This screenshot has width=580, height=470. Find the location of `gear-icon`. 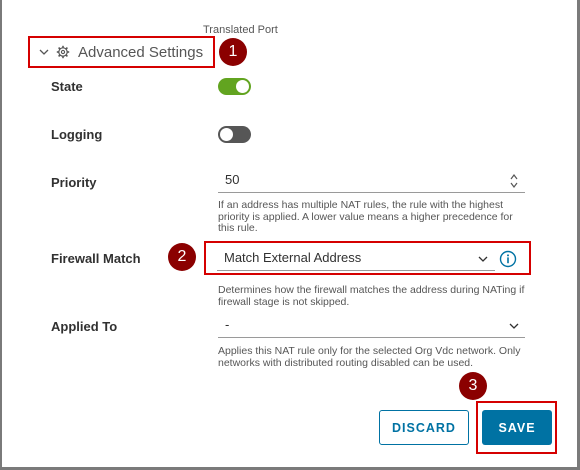

gear-icon is located at coordinates (63, 52).